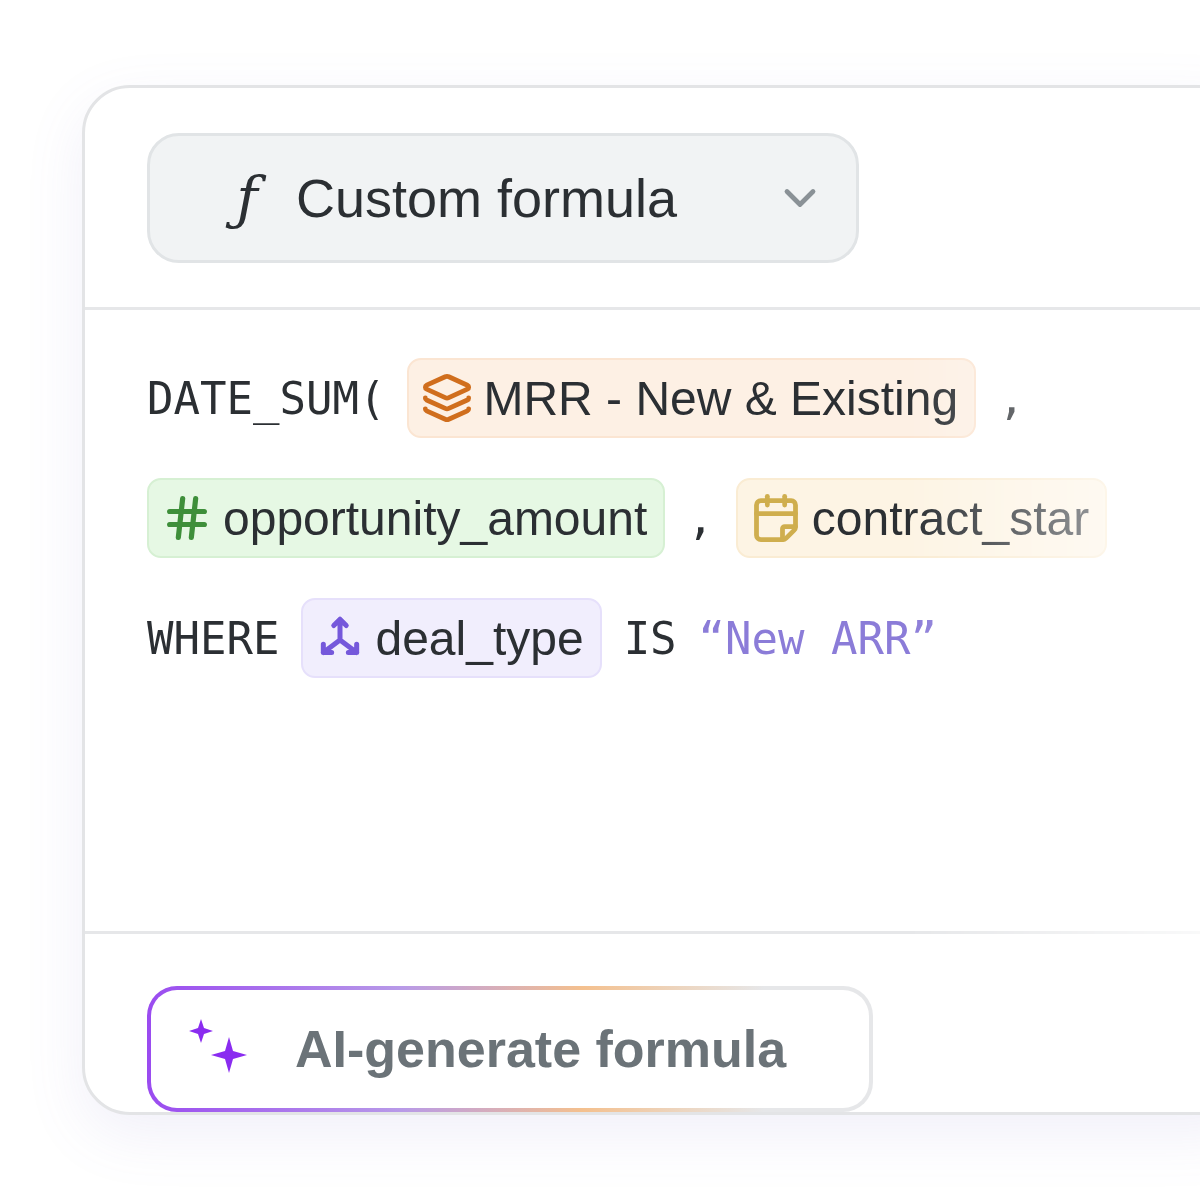 This screenshot has height=1200, width=1200. I want to click on formula-type-dropdown: ƒ Custom formula, so click(503, 198).